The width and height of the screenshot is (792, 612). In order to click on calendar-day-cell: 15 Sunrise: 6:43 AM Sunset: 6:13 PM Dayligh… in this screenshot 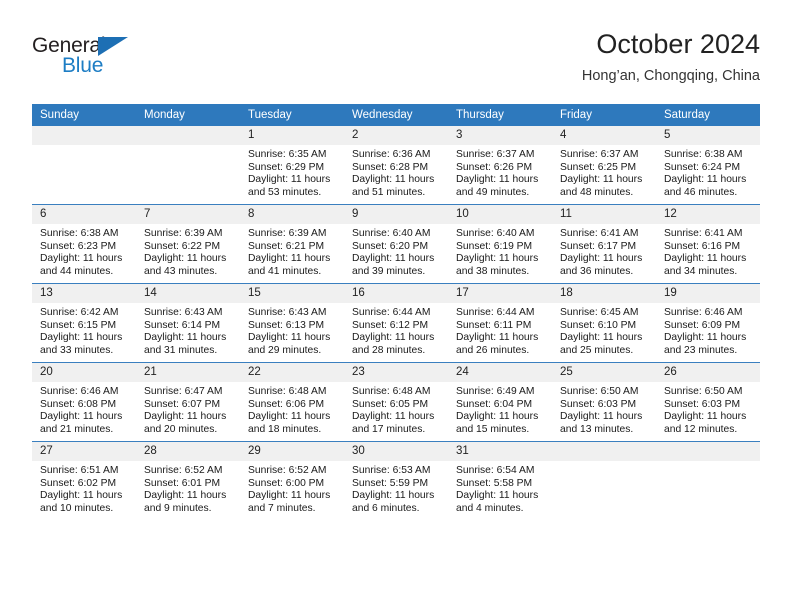, I will do `click(292, 323)`.